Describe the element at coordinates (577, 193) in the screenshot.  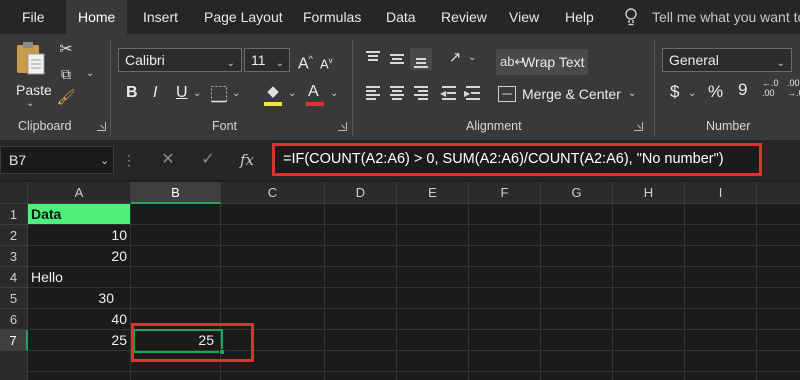
I see `column-header-g: G` at that location.